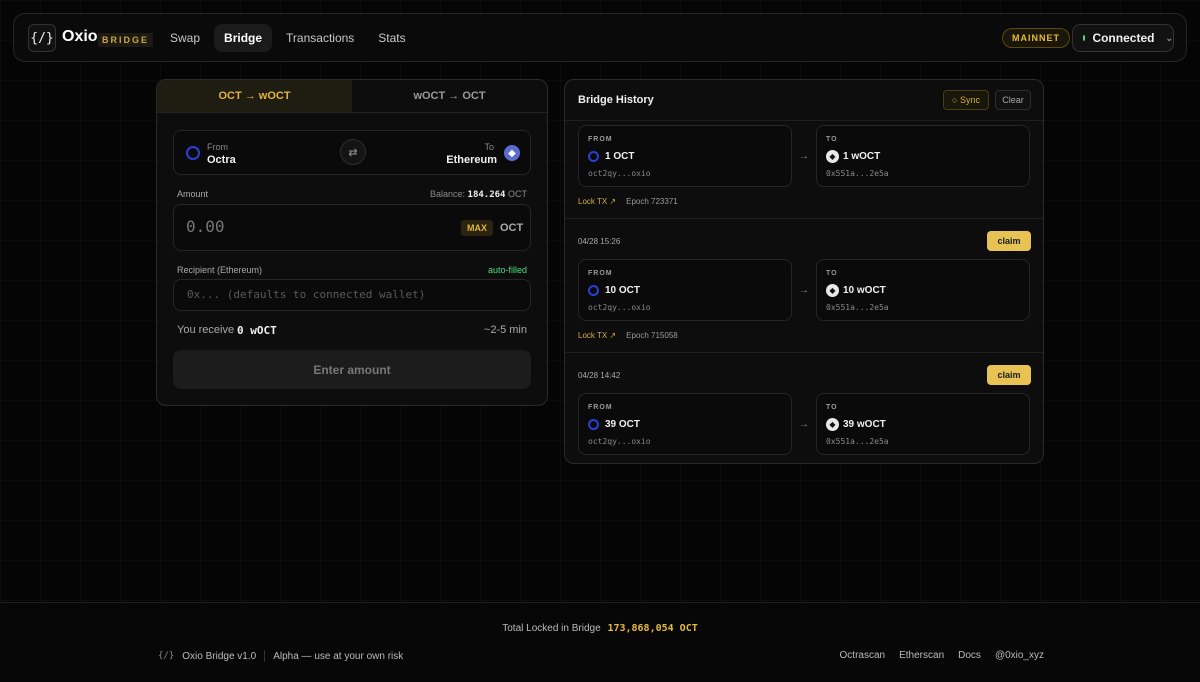  Describe the element at coordinates (863, 655) in the screenshot. I see `footer-link-octrascan: Octrascan` at that location.